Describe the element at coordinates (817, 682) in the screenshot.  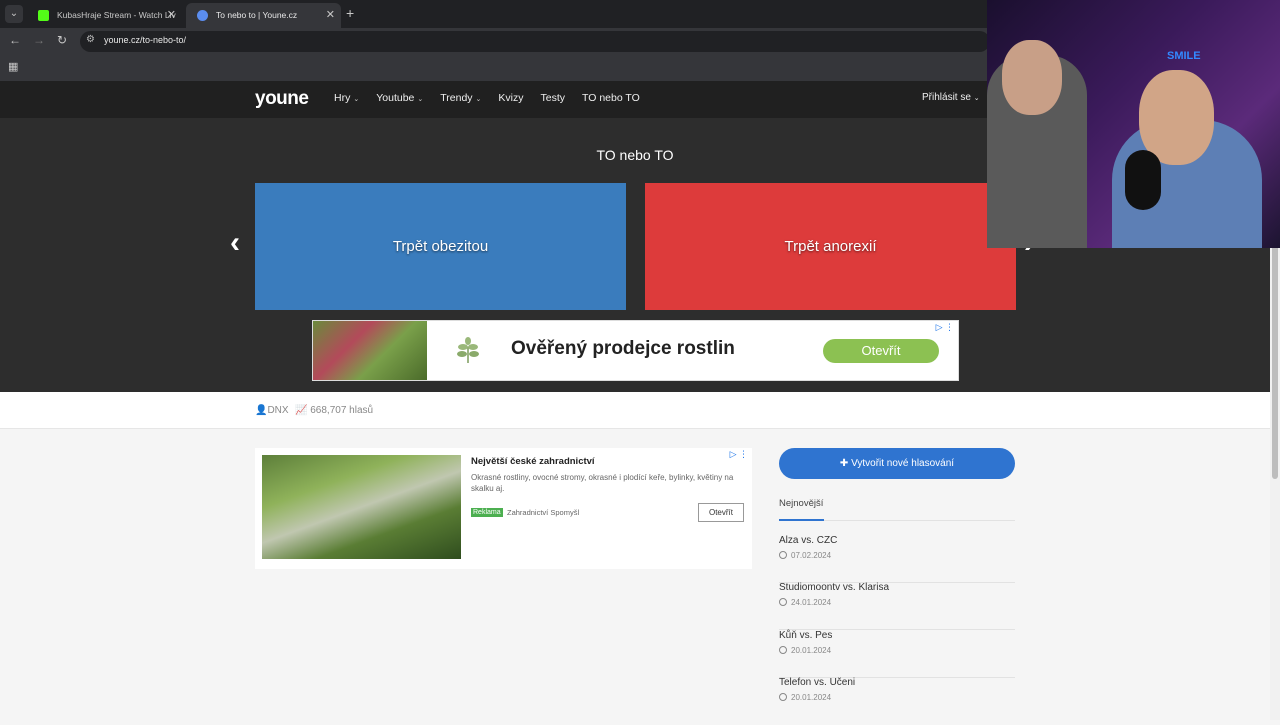
I see `latest-title: Telefon vs. Učeni` at that location.